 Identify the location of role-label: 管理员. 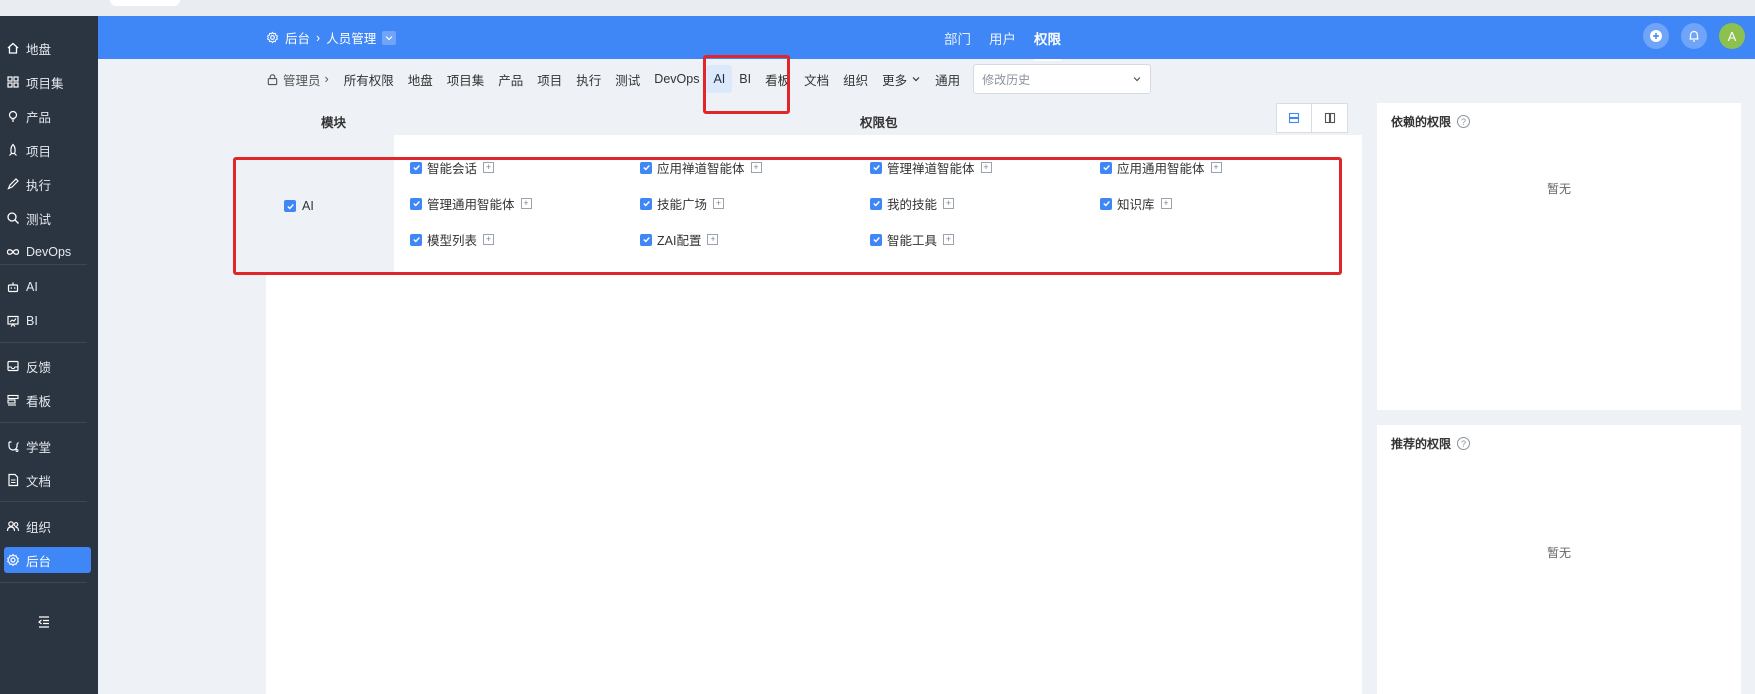
(302, 80).